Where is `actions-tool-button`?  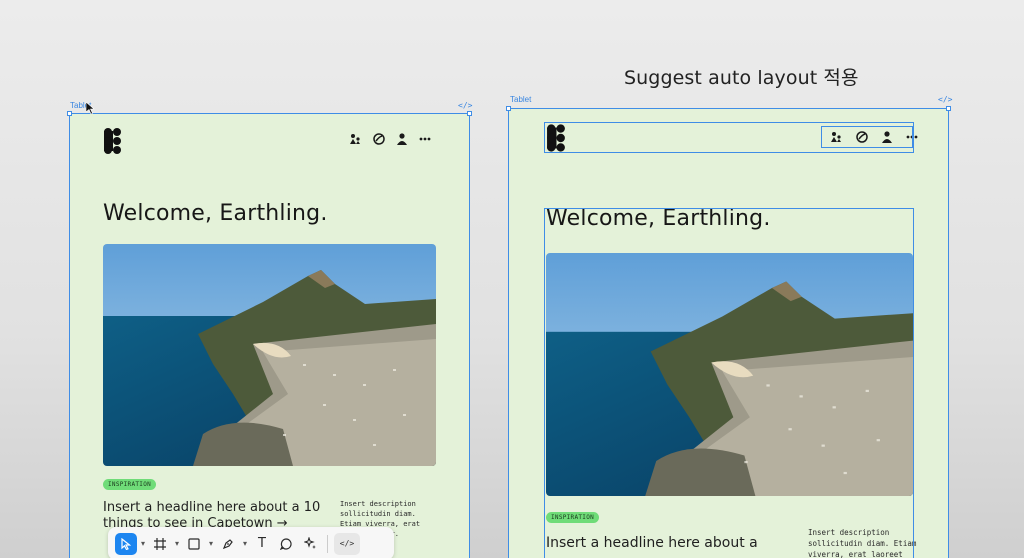
actions-tool-button is located at coordinates (310, 544).